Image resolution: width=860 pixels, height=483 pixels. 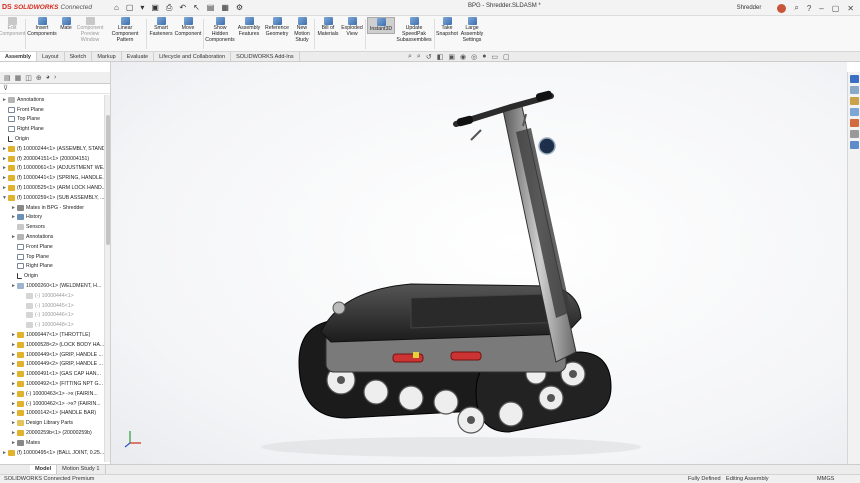 I want to click on tab-markup: Markup, so click(x=107, y=56).